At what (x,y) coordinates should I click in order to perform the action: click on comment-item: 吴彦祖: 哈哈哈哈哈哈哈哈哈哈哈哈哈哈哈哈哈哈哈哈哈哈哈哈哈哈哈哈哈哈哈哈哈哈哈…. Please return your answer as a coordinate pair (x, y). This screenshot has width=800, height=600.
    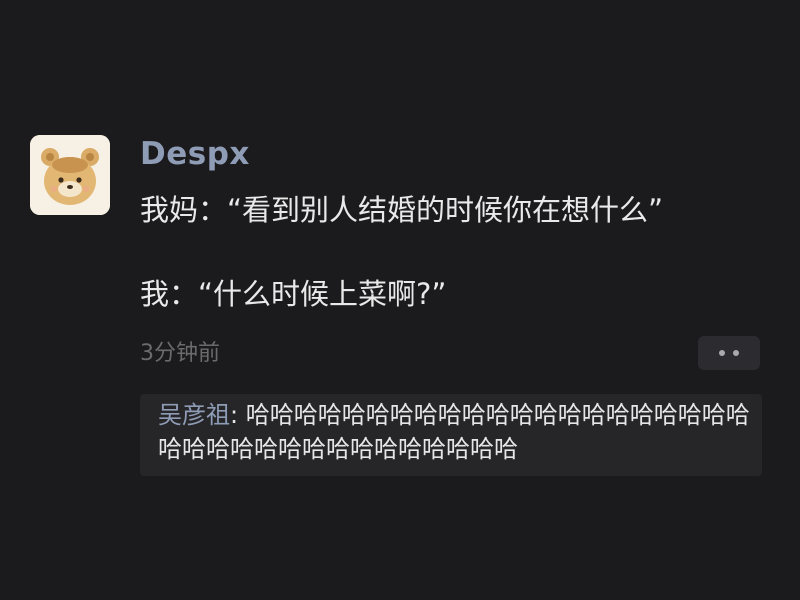
    Looking at the image, I should click on (458, 432).